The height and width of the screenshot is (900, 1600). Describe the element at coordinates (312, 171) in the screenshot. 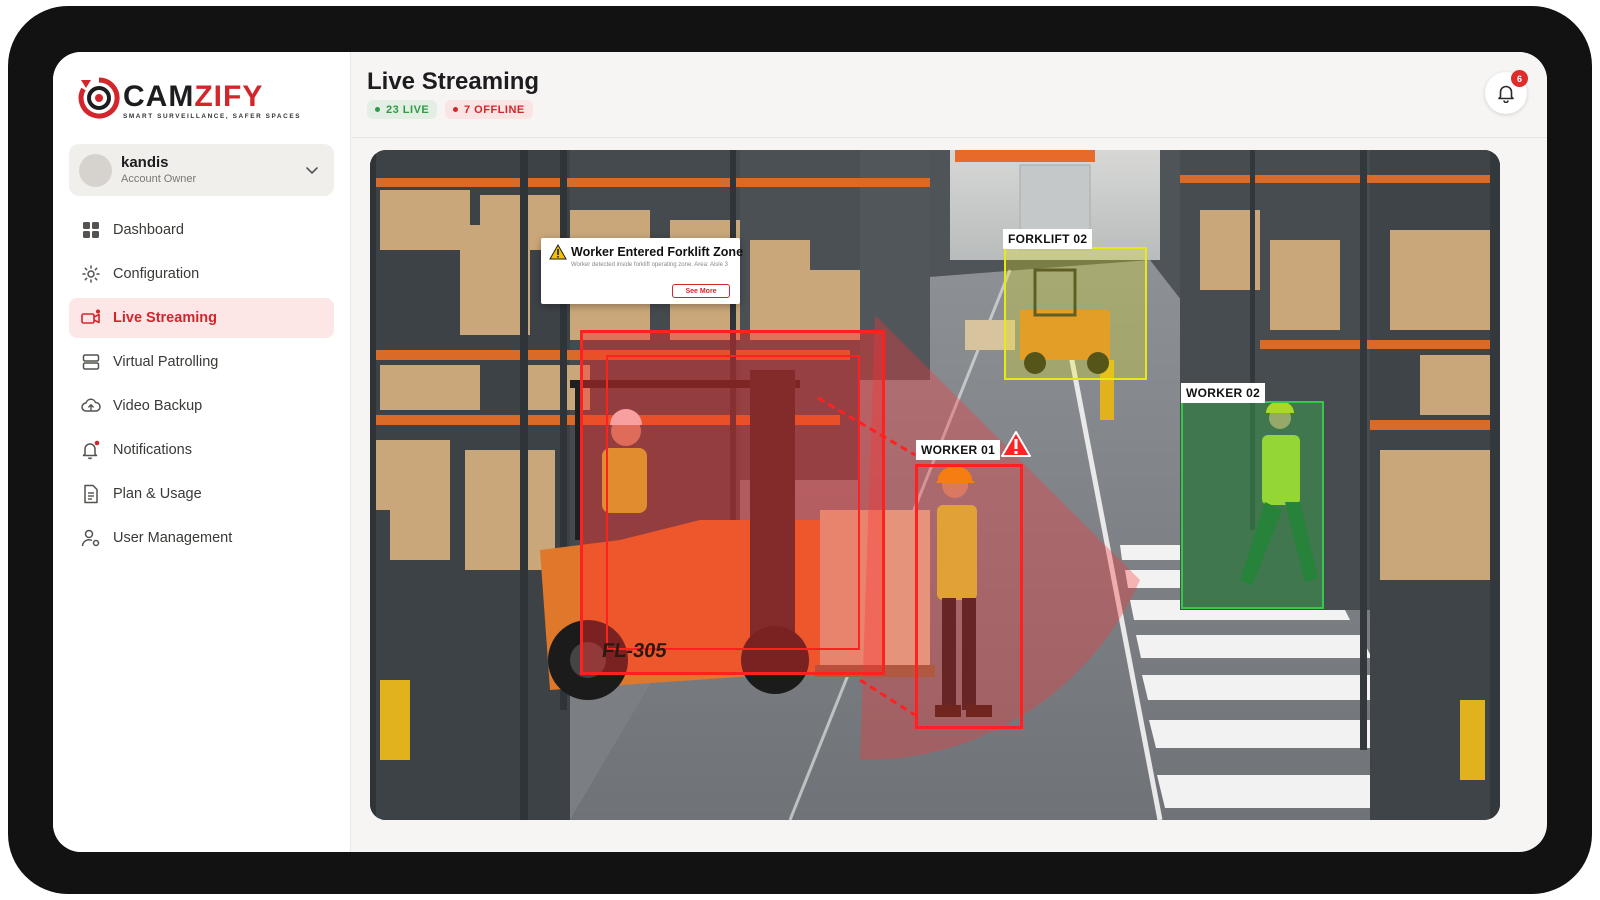

I see `chevron-down-icon` at that location.